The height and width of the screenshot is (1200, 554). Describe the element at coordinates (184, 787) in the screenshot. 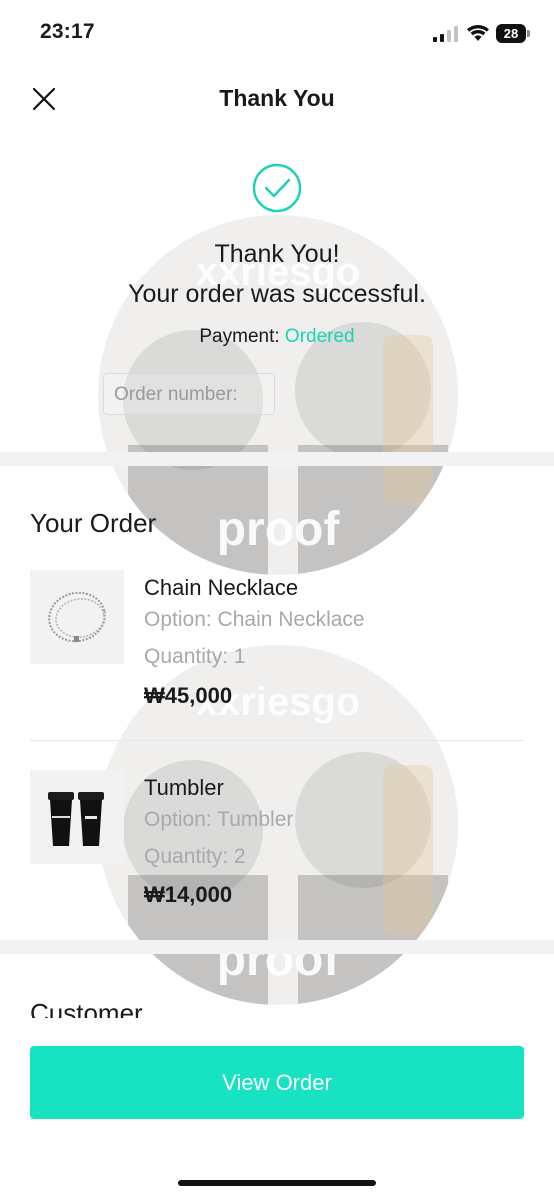

I see `product-name: Tumbler` at that location.